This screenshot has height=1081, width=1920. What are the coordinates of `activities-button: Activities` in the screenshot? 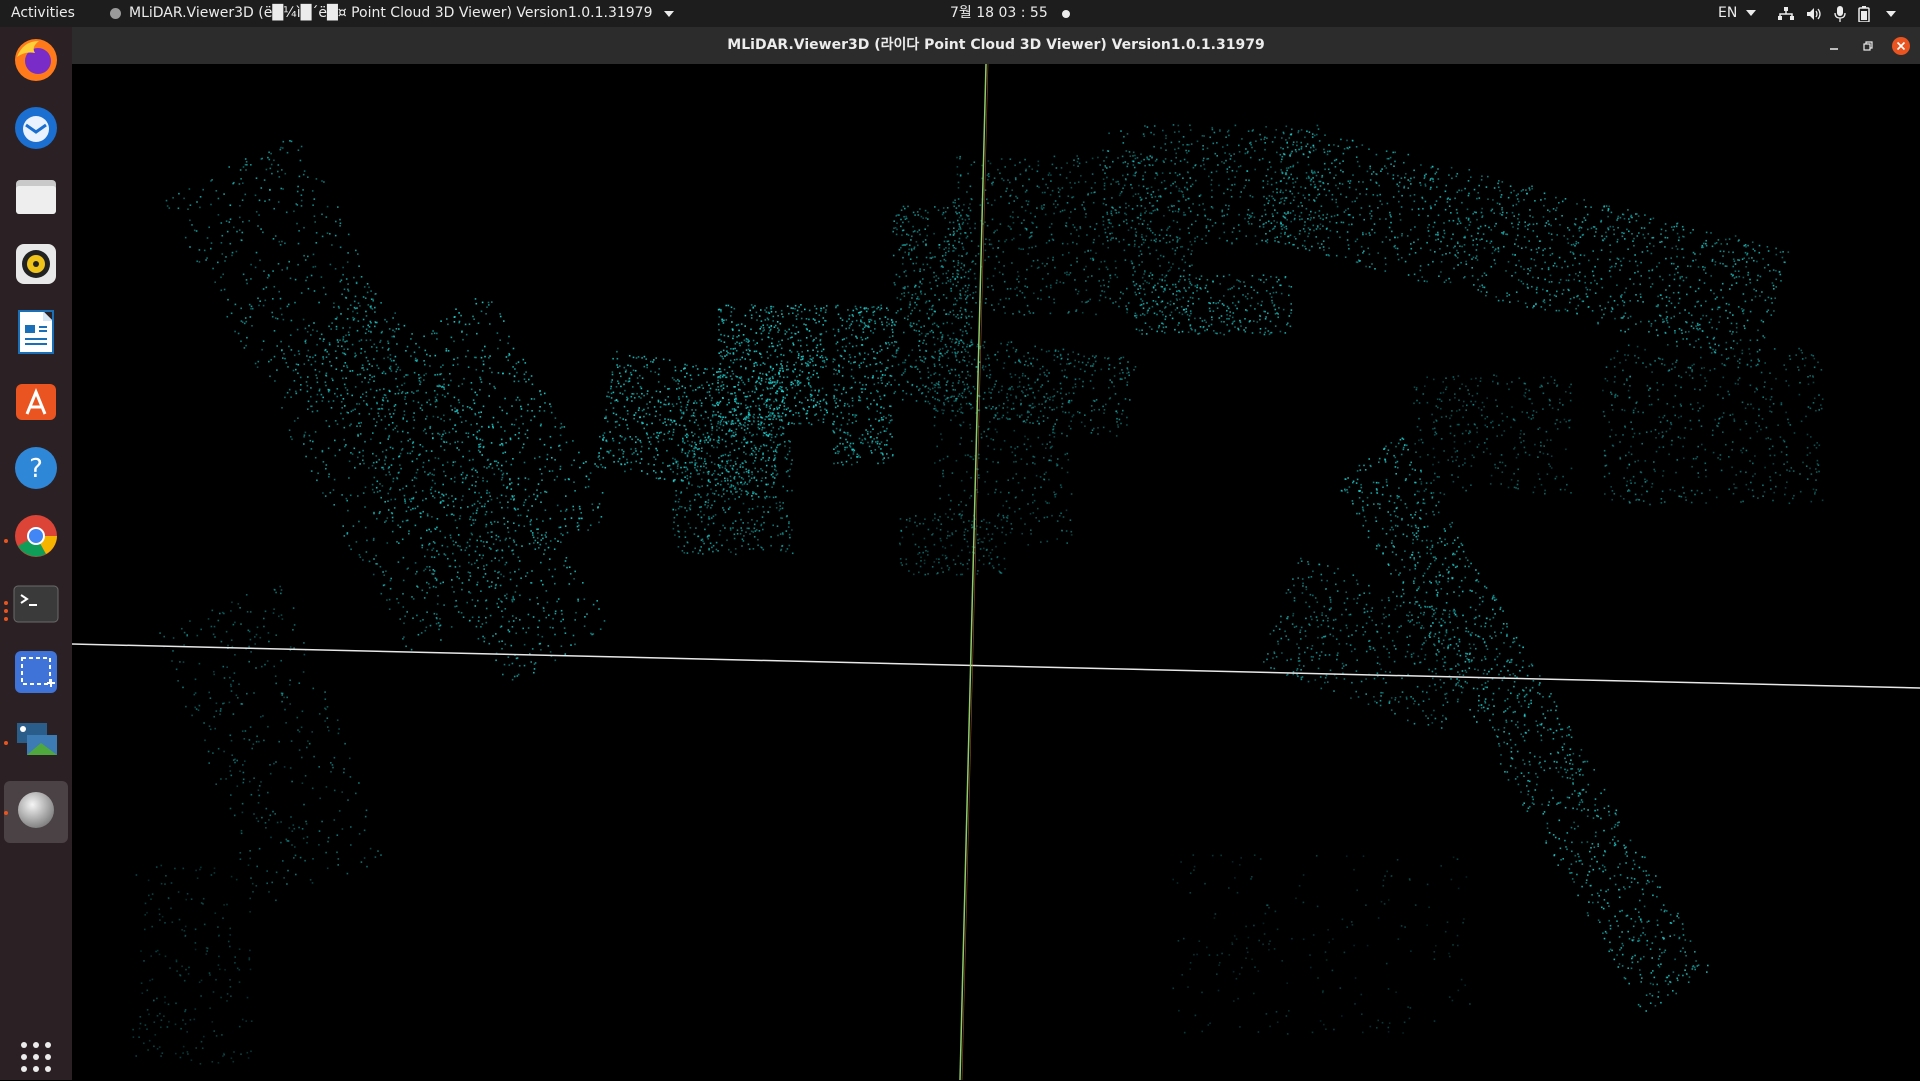 It's located at (43, 13).